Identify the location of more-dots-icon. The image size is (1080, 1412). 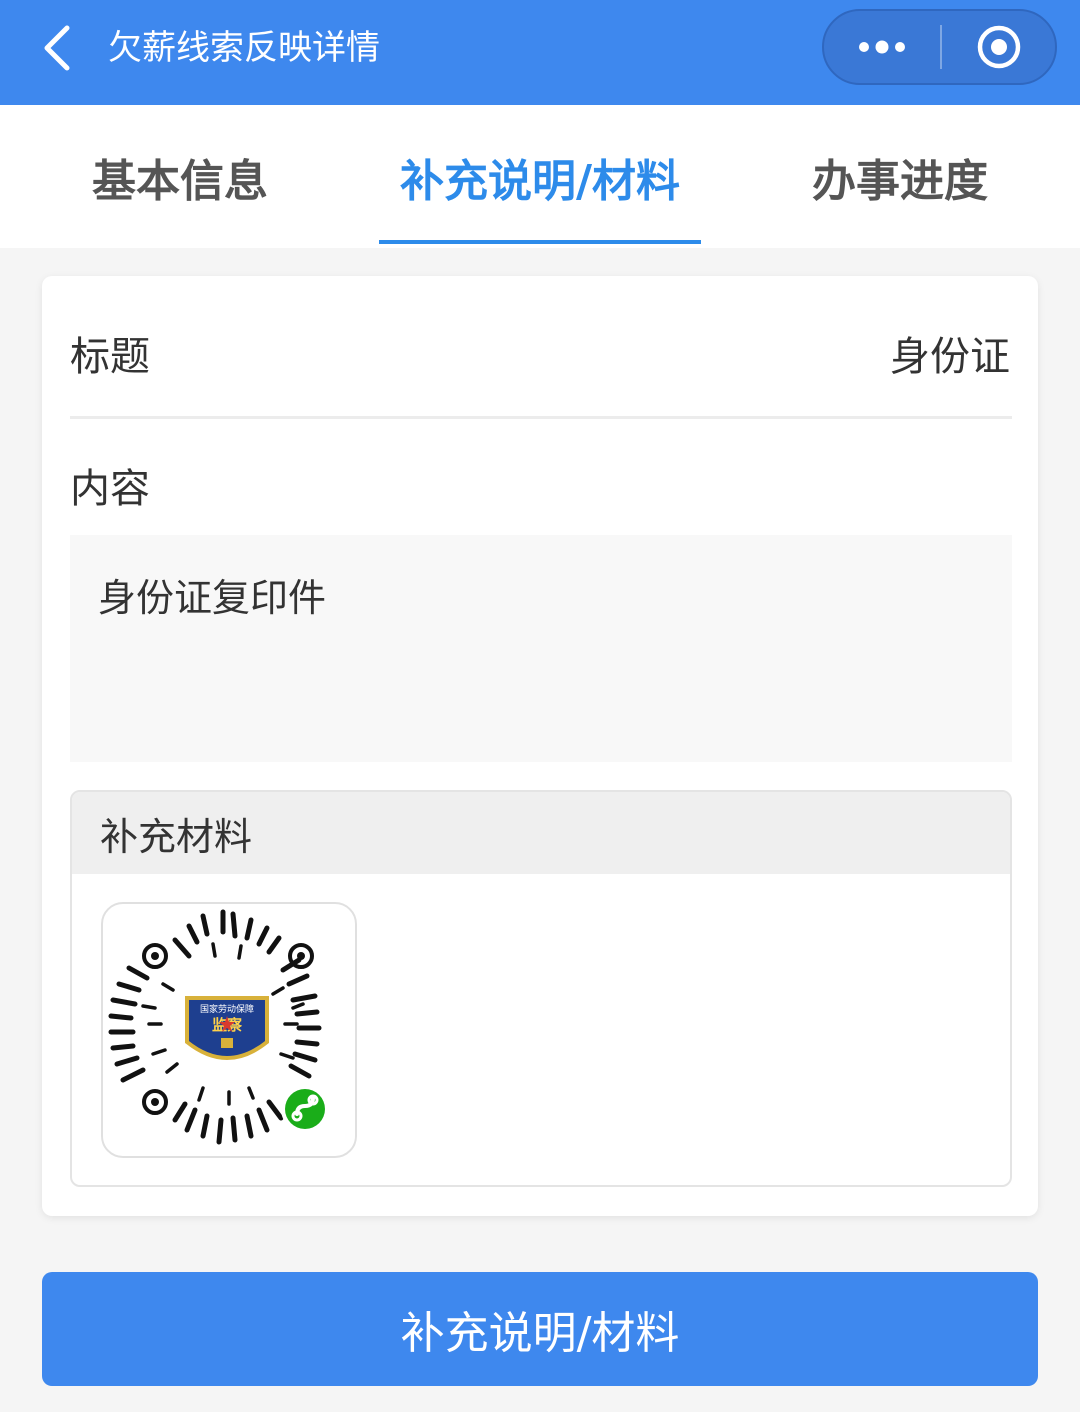
(882, 47).